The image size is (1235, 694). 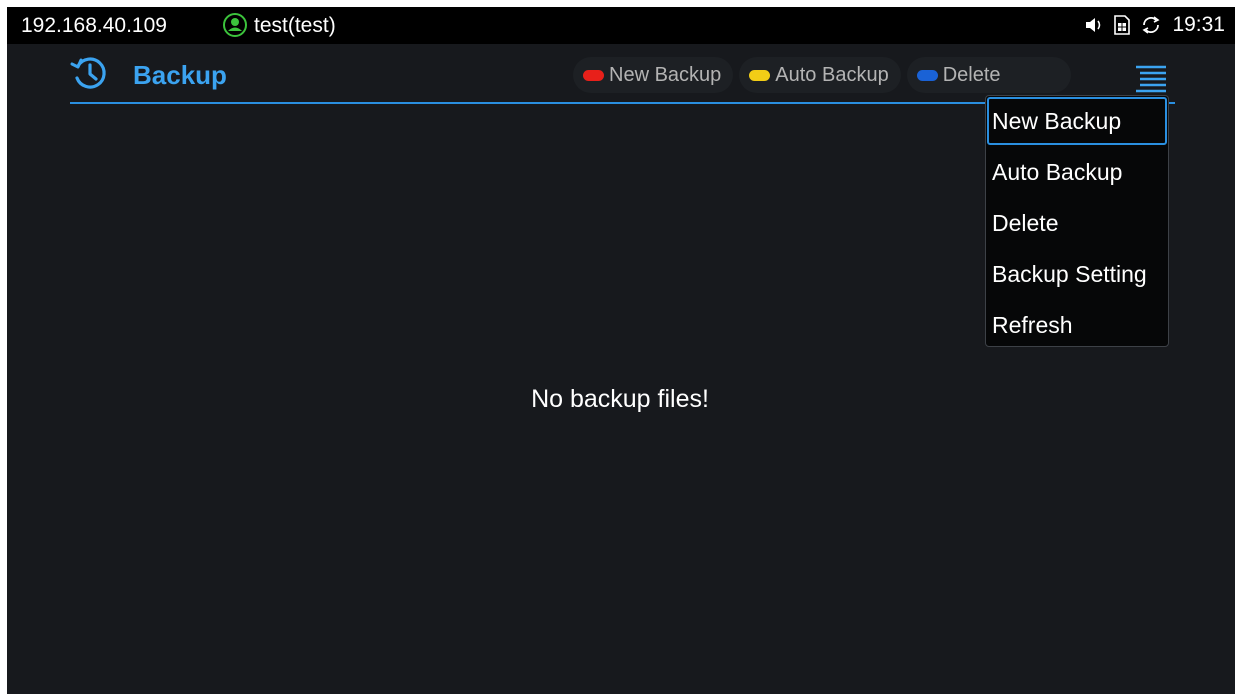 What do you see at coordinates (832, 74) in the screenshot?
I see `hint-label: Auto Backup` at bounding box center [832, 74].